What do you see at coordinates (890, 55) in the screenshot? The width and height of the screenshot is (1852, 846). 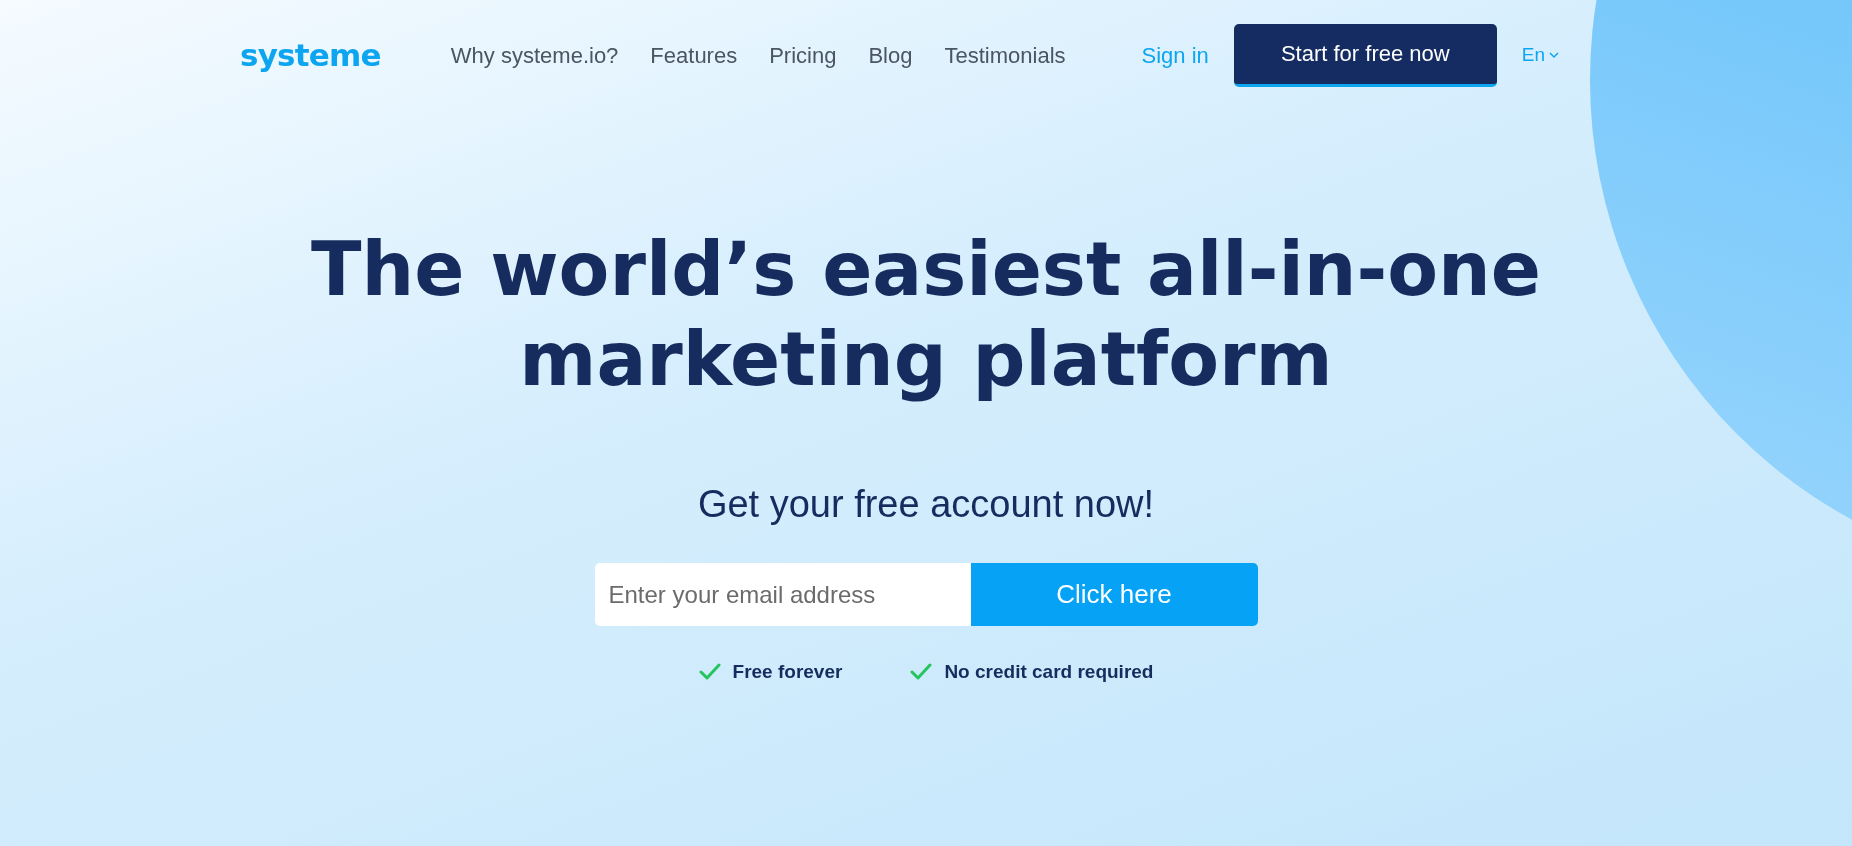 I see `nav-link: Blog` at bounding box center [890, 55].